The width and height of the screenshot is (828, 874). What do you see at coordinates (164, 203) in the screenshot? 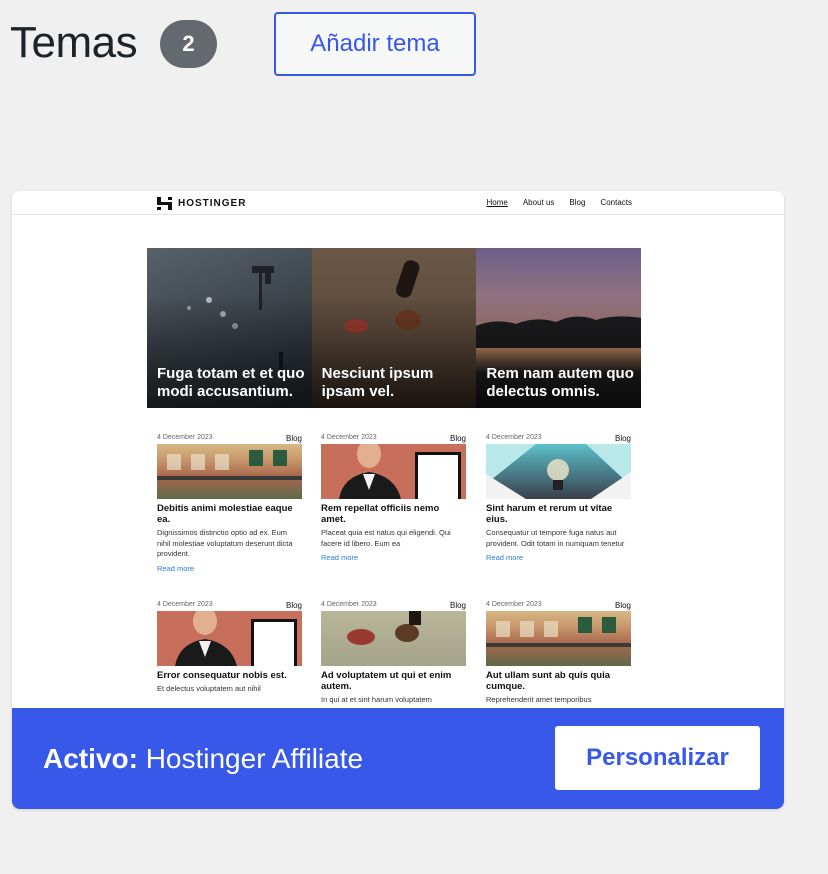
I see `hostinger-logo-icon` at bounding box center [164, 203].